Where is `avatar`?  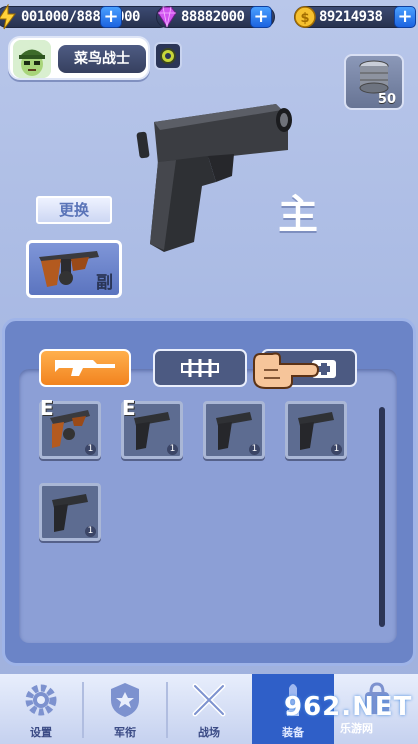 avatar is located at coordinates (32, 59).